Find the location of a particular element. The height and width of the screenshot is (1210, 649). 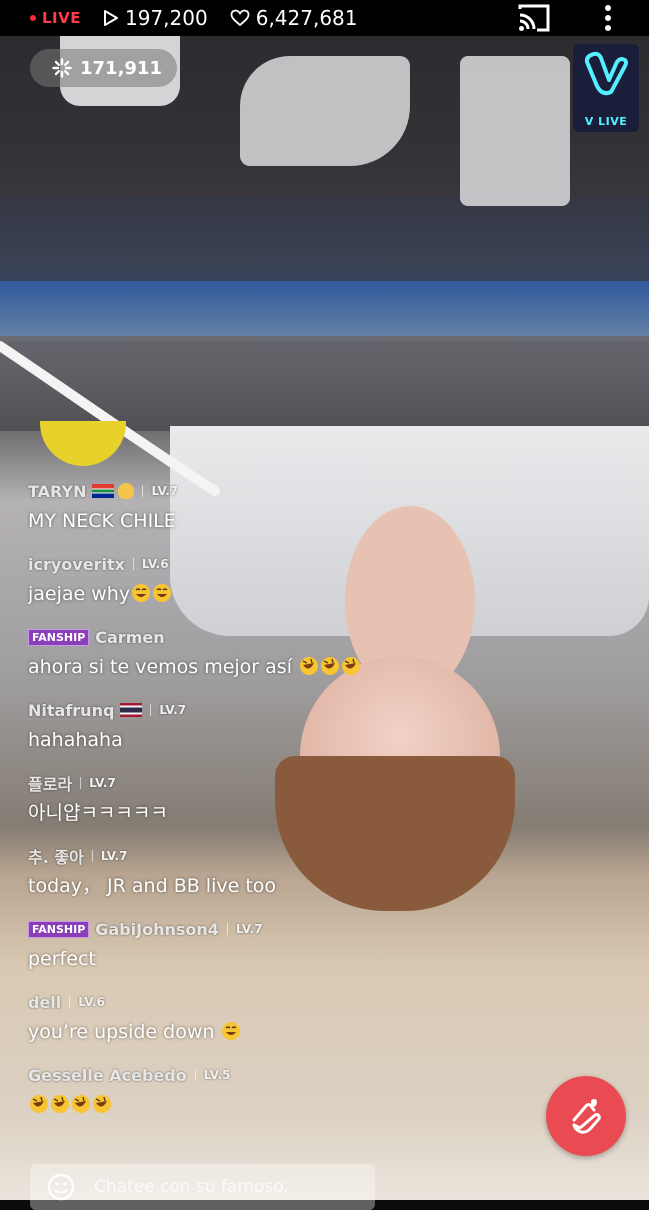

viewer-count-pill: 171,911 is located at coordinates (103, 68).